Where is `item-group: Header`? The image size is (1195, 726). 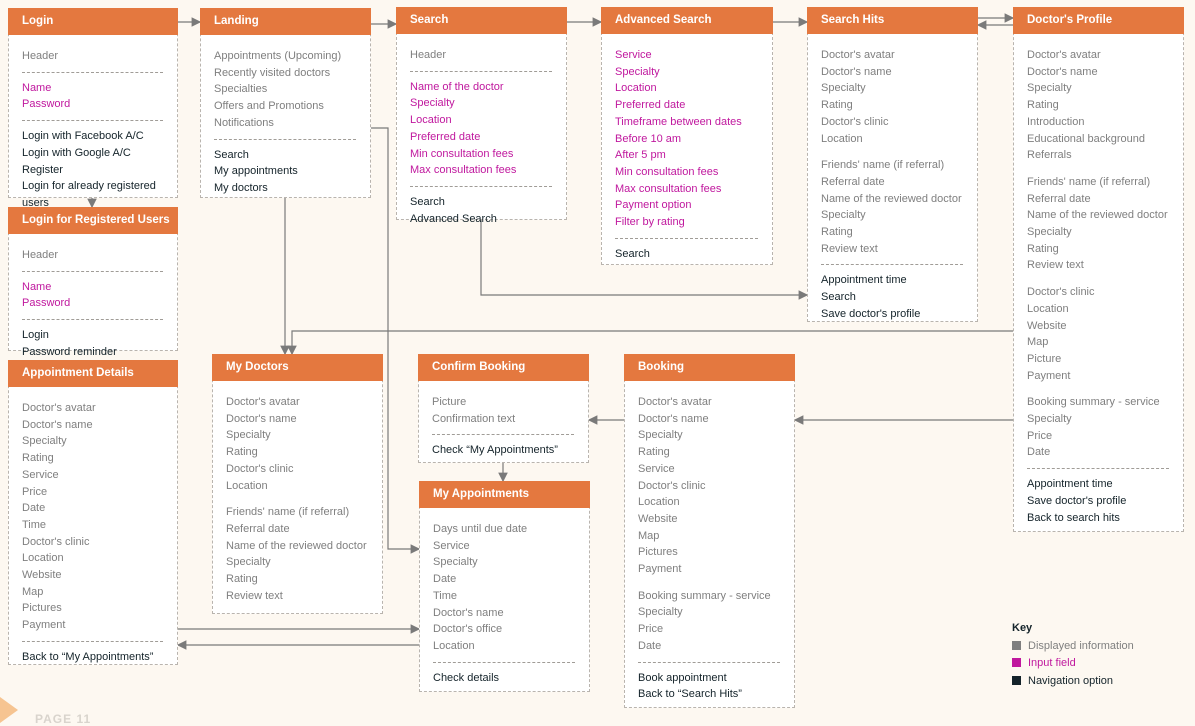 item-group: Header is located at coordinates (92, 56).